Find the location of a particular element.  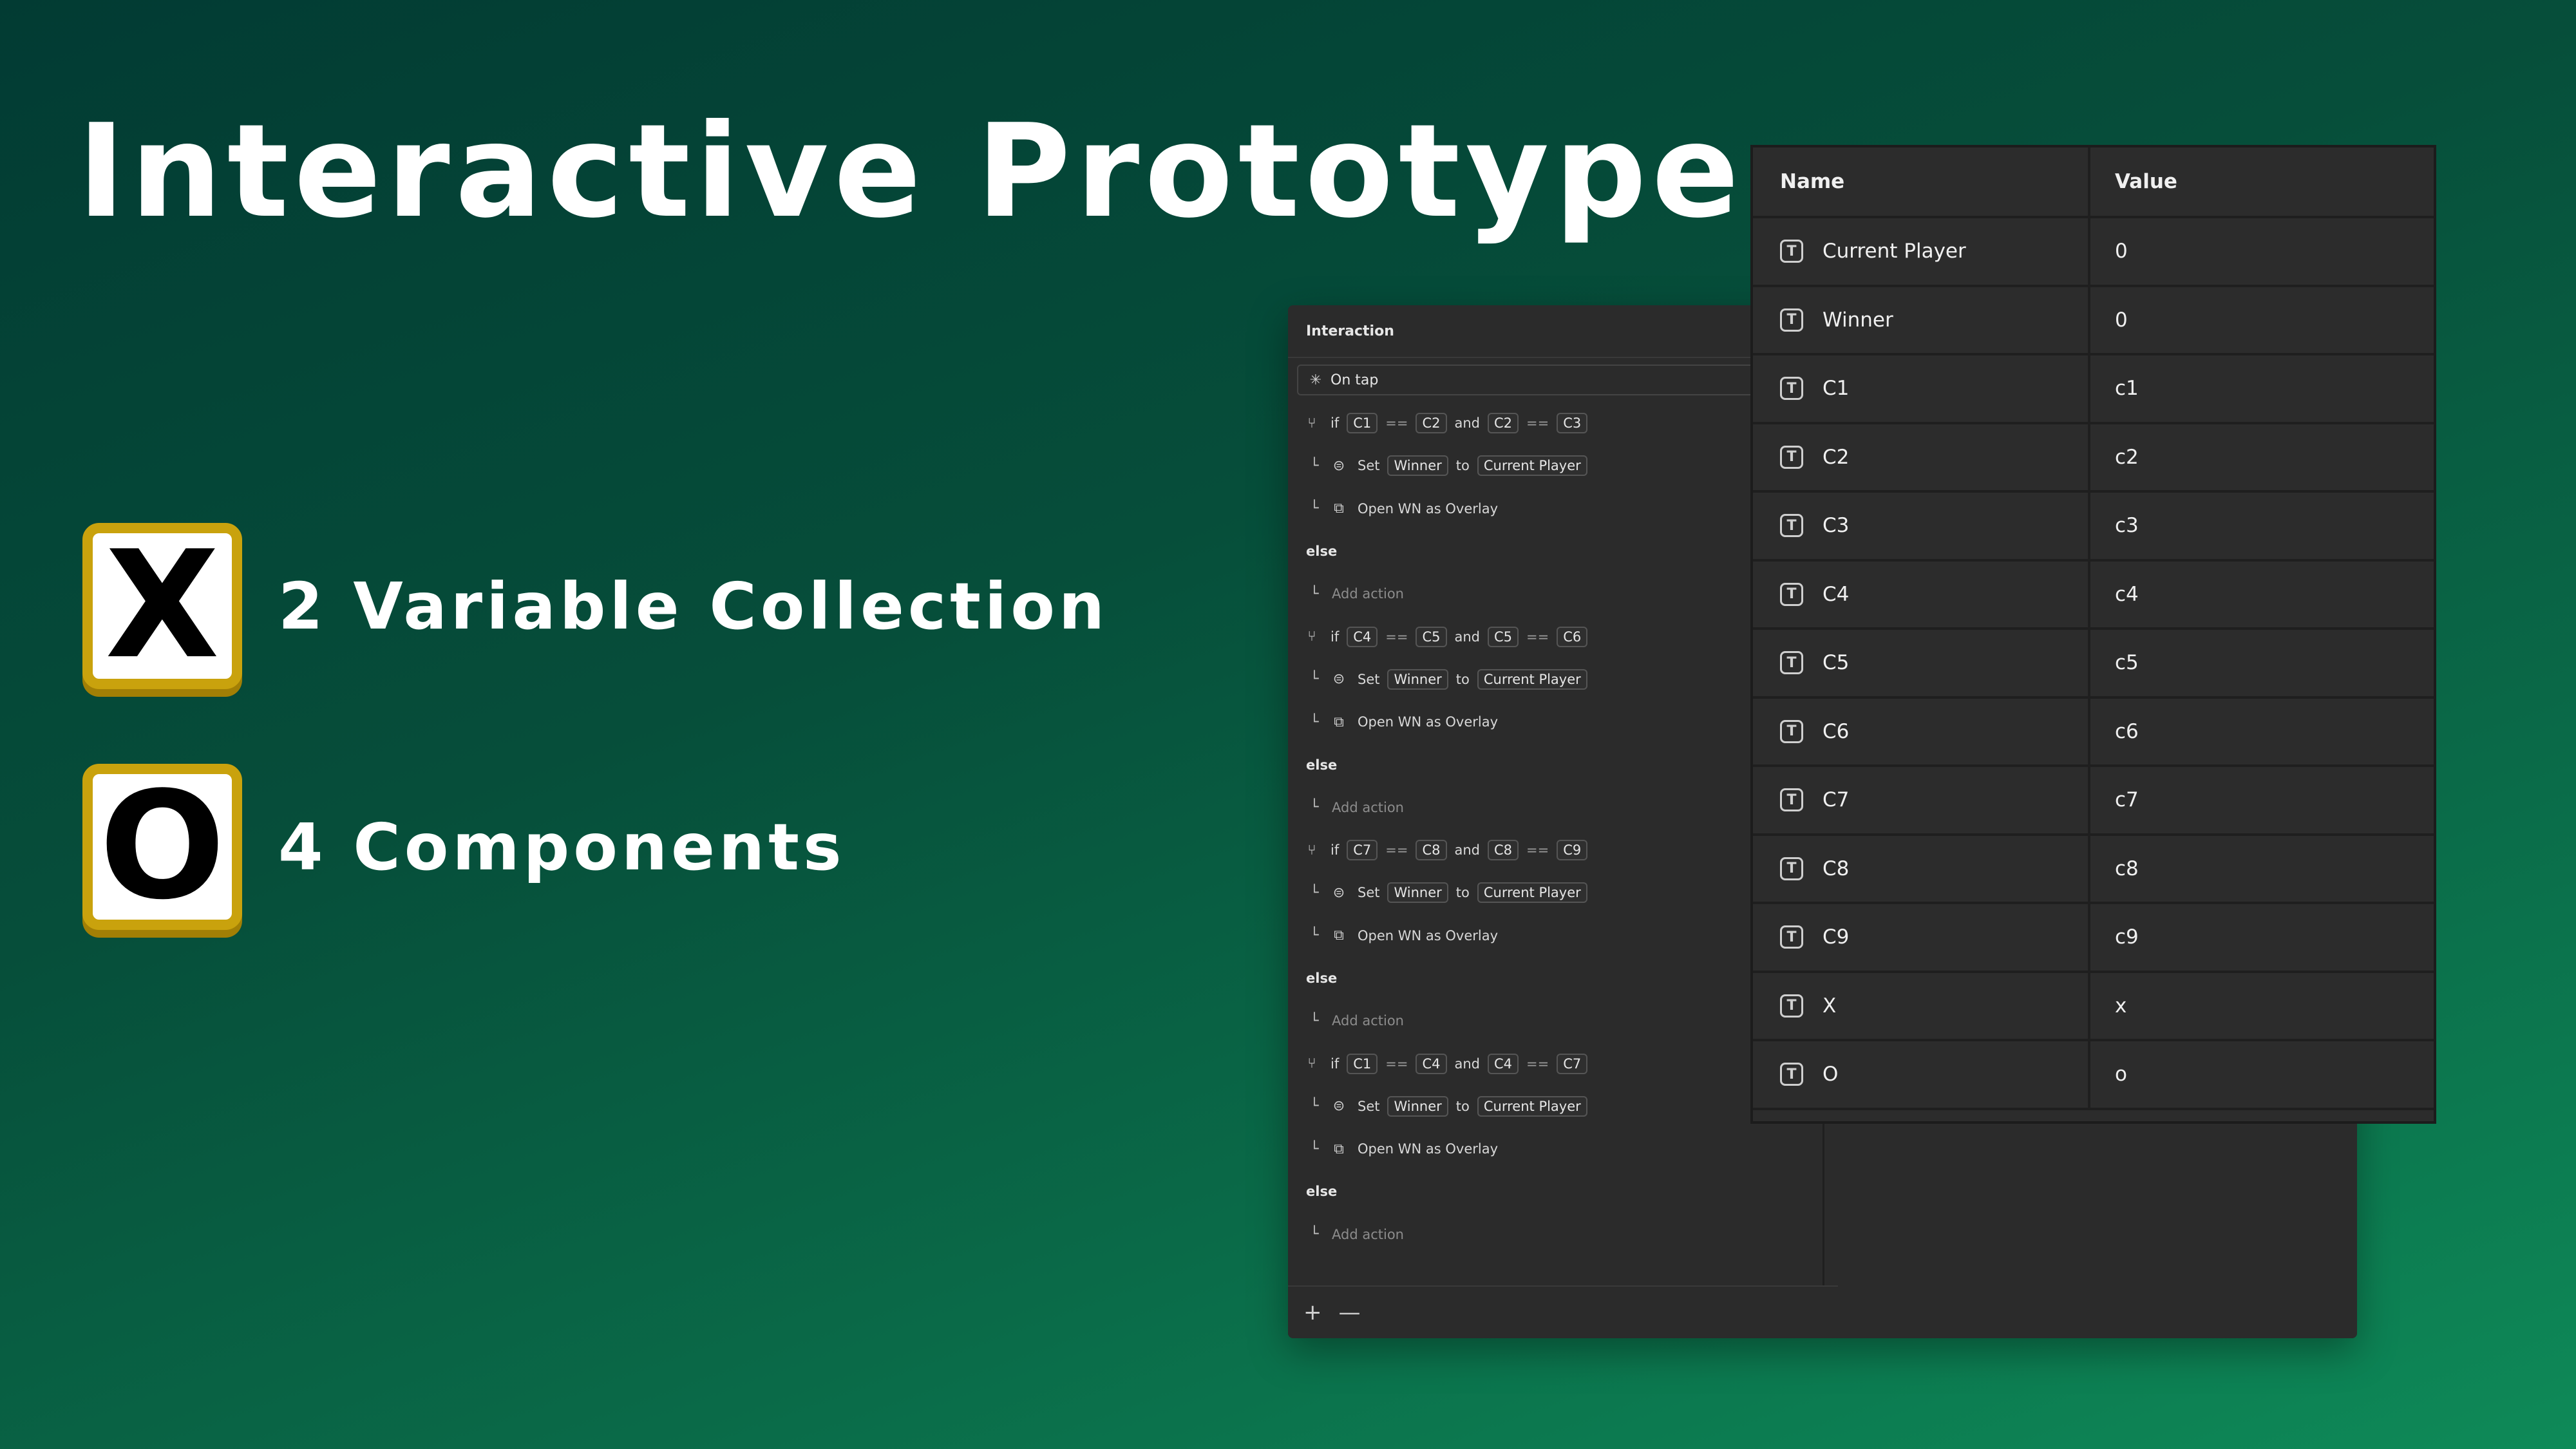

if-condition-row: ⑂ if C4 == C5 and C5 == C6 is located at coordinates (1562, 636).